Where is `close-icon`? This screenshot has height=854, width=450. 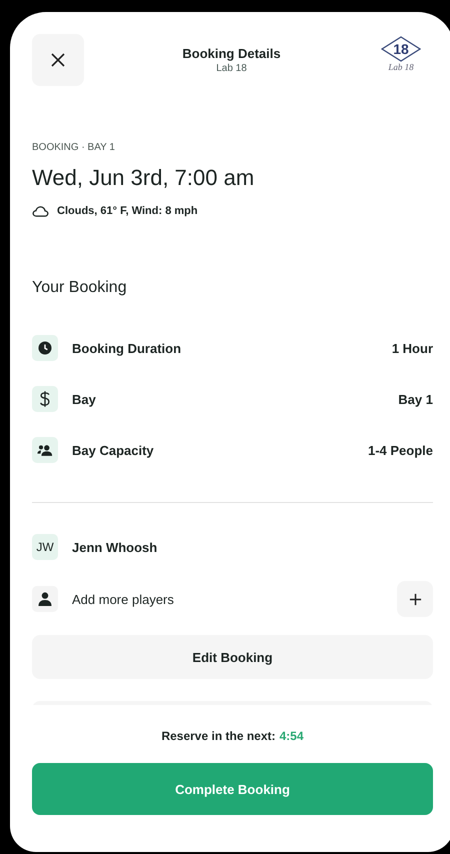
close-icon is located at coordinates (58, 60).